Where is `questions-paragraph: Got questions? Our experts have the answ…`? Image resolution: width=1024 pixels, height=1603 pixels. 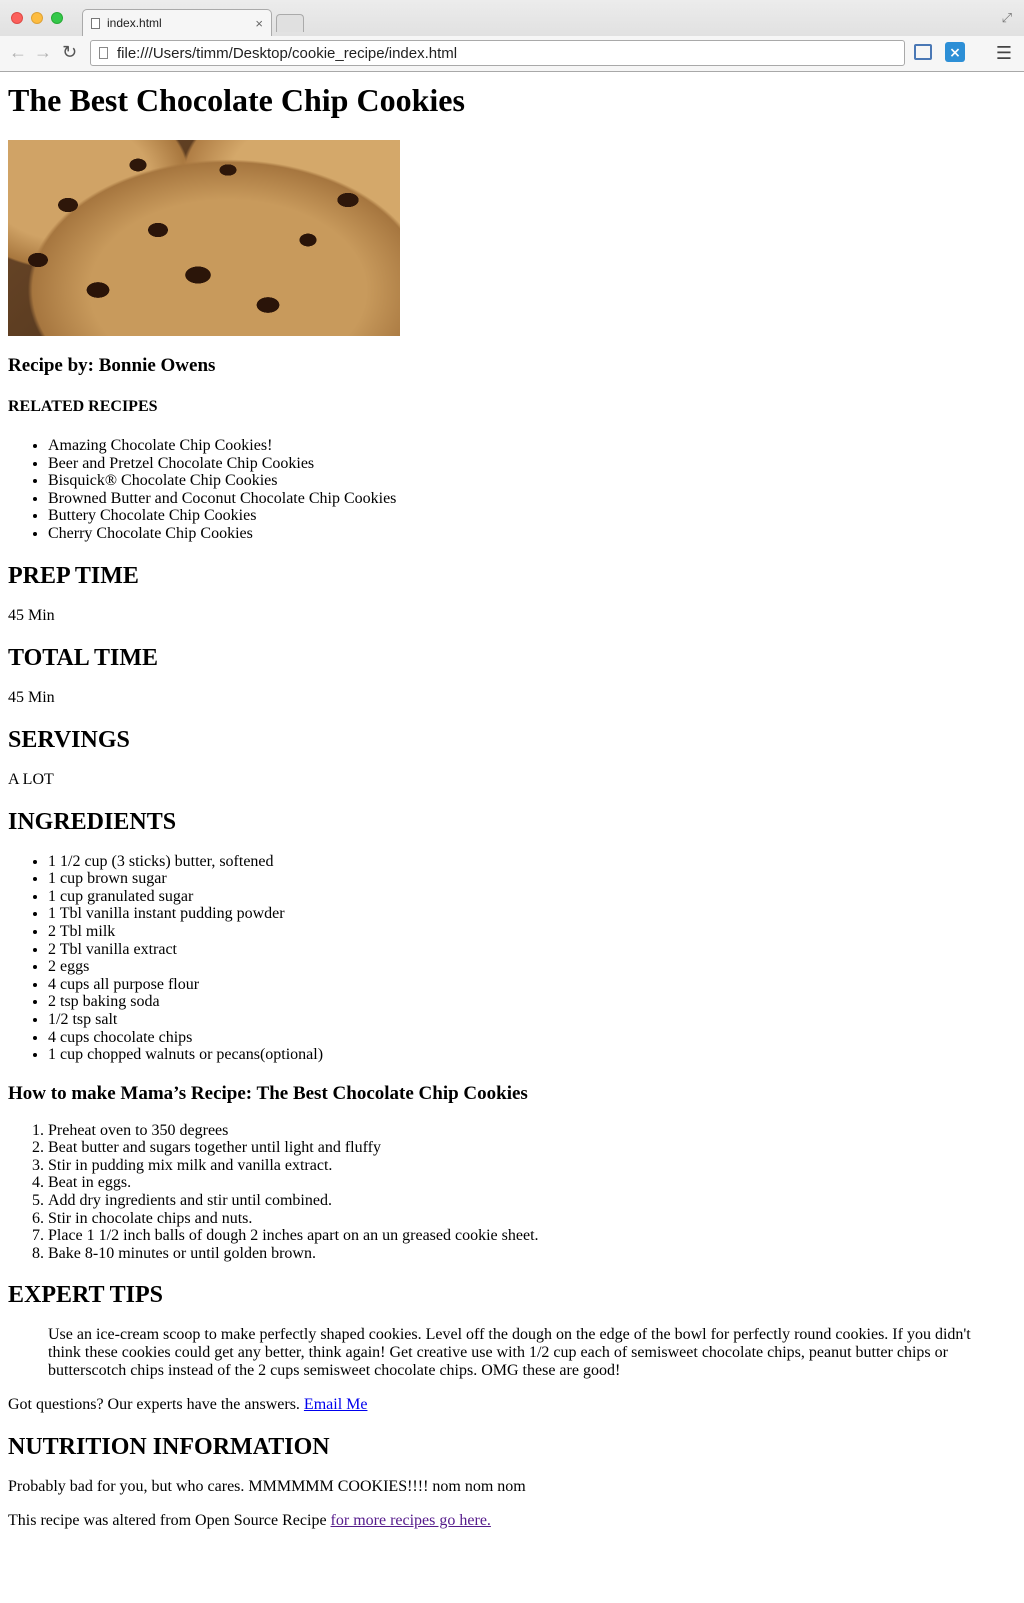 questions-paragraph: Got questions? Our experts have the answ… is located at coordinates (512, 1405).